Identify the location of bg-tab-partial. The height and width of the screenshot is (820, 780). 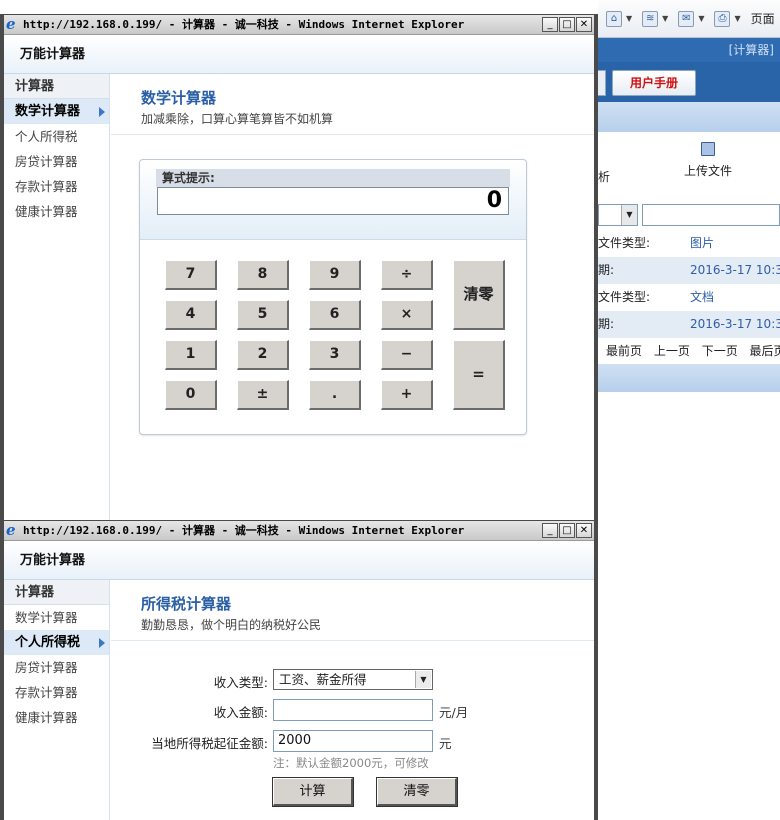
(602, 83).